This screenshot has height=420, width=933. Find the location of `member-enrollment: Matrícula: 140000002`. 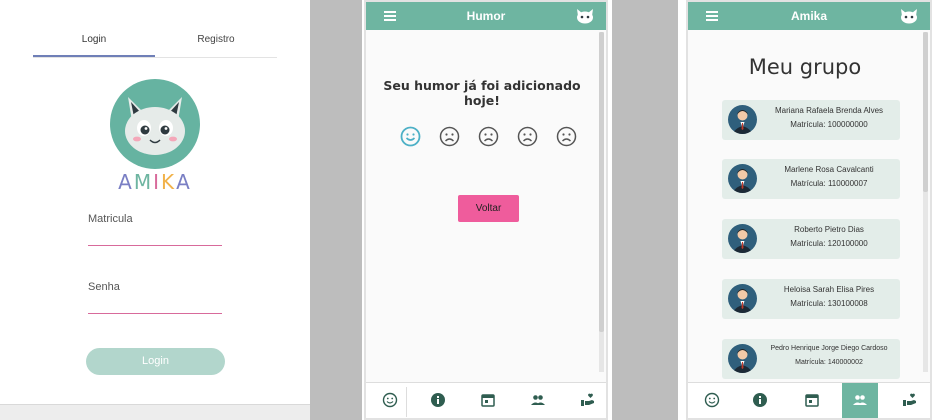

member-enrollment: Matrícula: 140000002 is located at coordinates (829, 362).